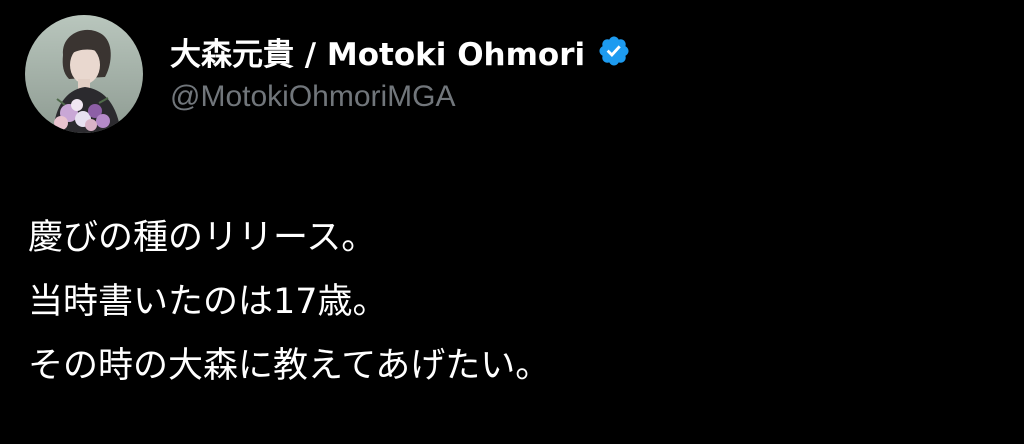 The height and width of the screenshot is (444, 1024). What do you see at coordinates (614, 51) in the screenshot?
I see `verified-badge-icon` at bounding box center [614, 51].